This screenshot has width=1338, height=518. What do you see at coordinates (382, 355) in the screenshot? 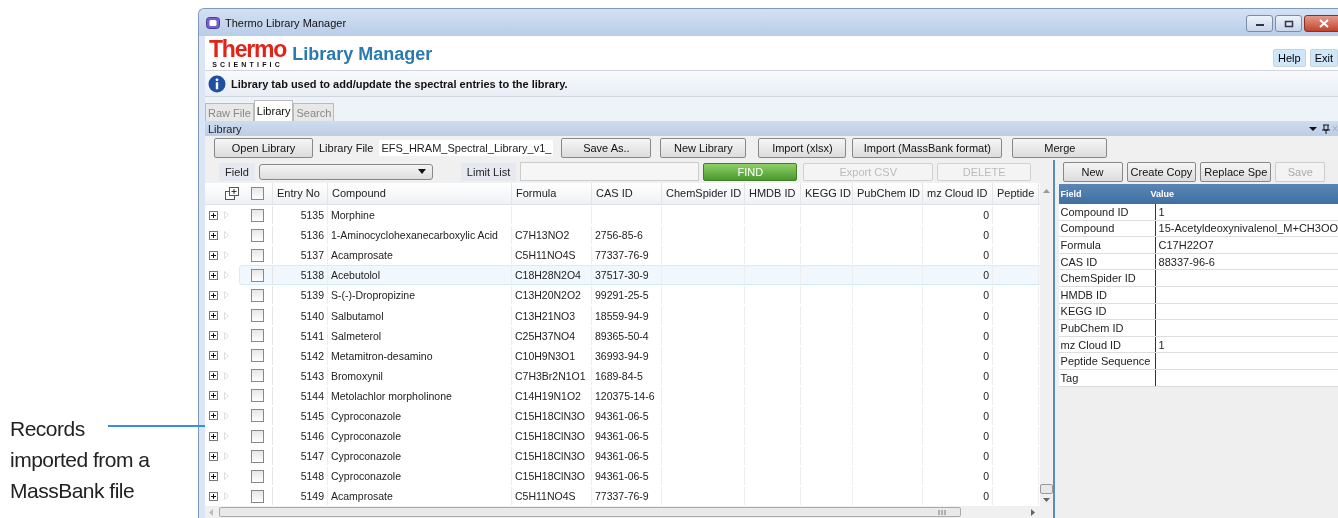
I see `table-cell: Metamitron-desamino` at bounding box center [382, 355].